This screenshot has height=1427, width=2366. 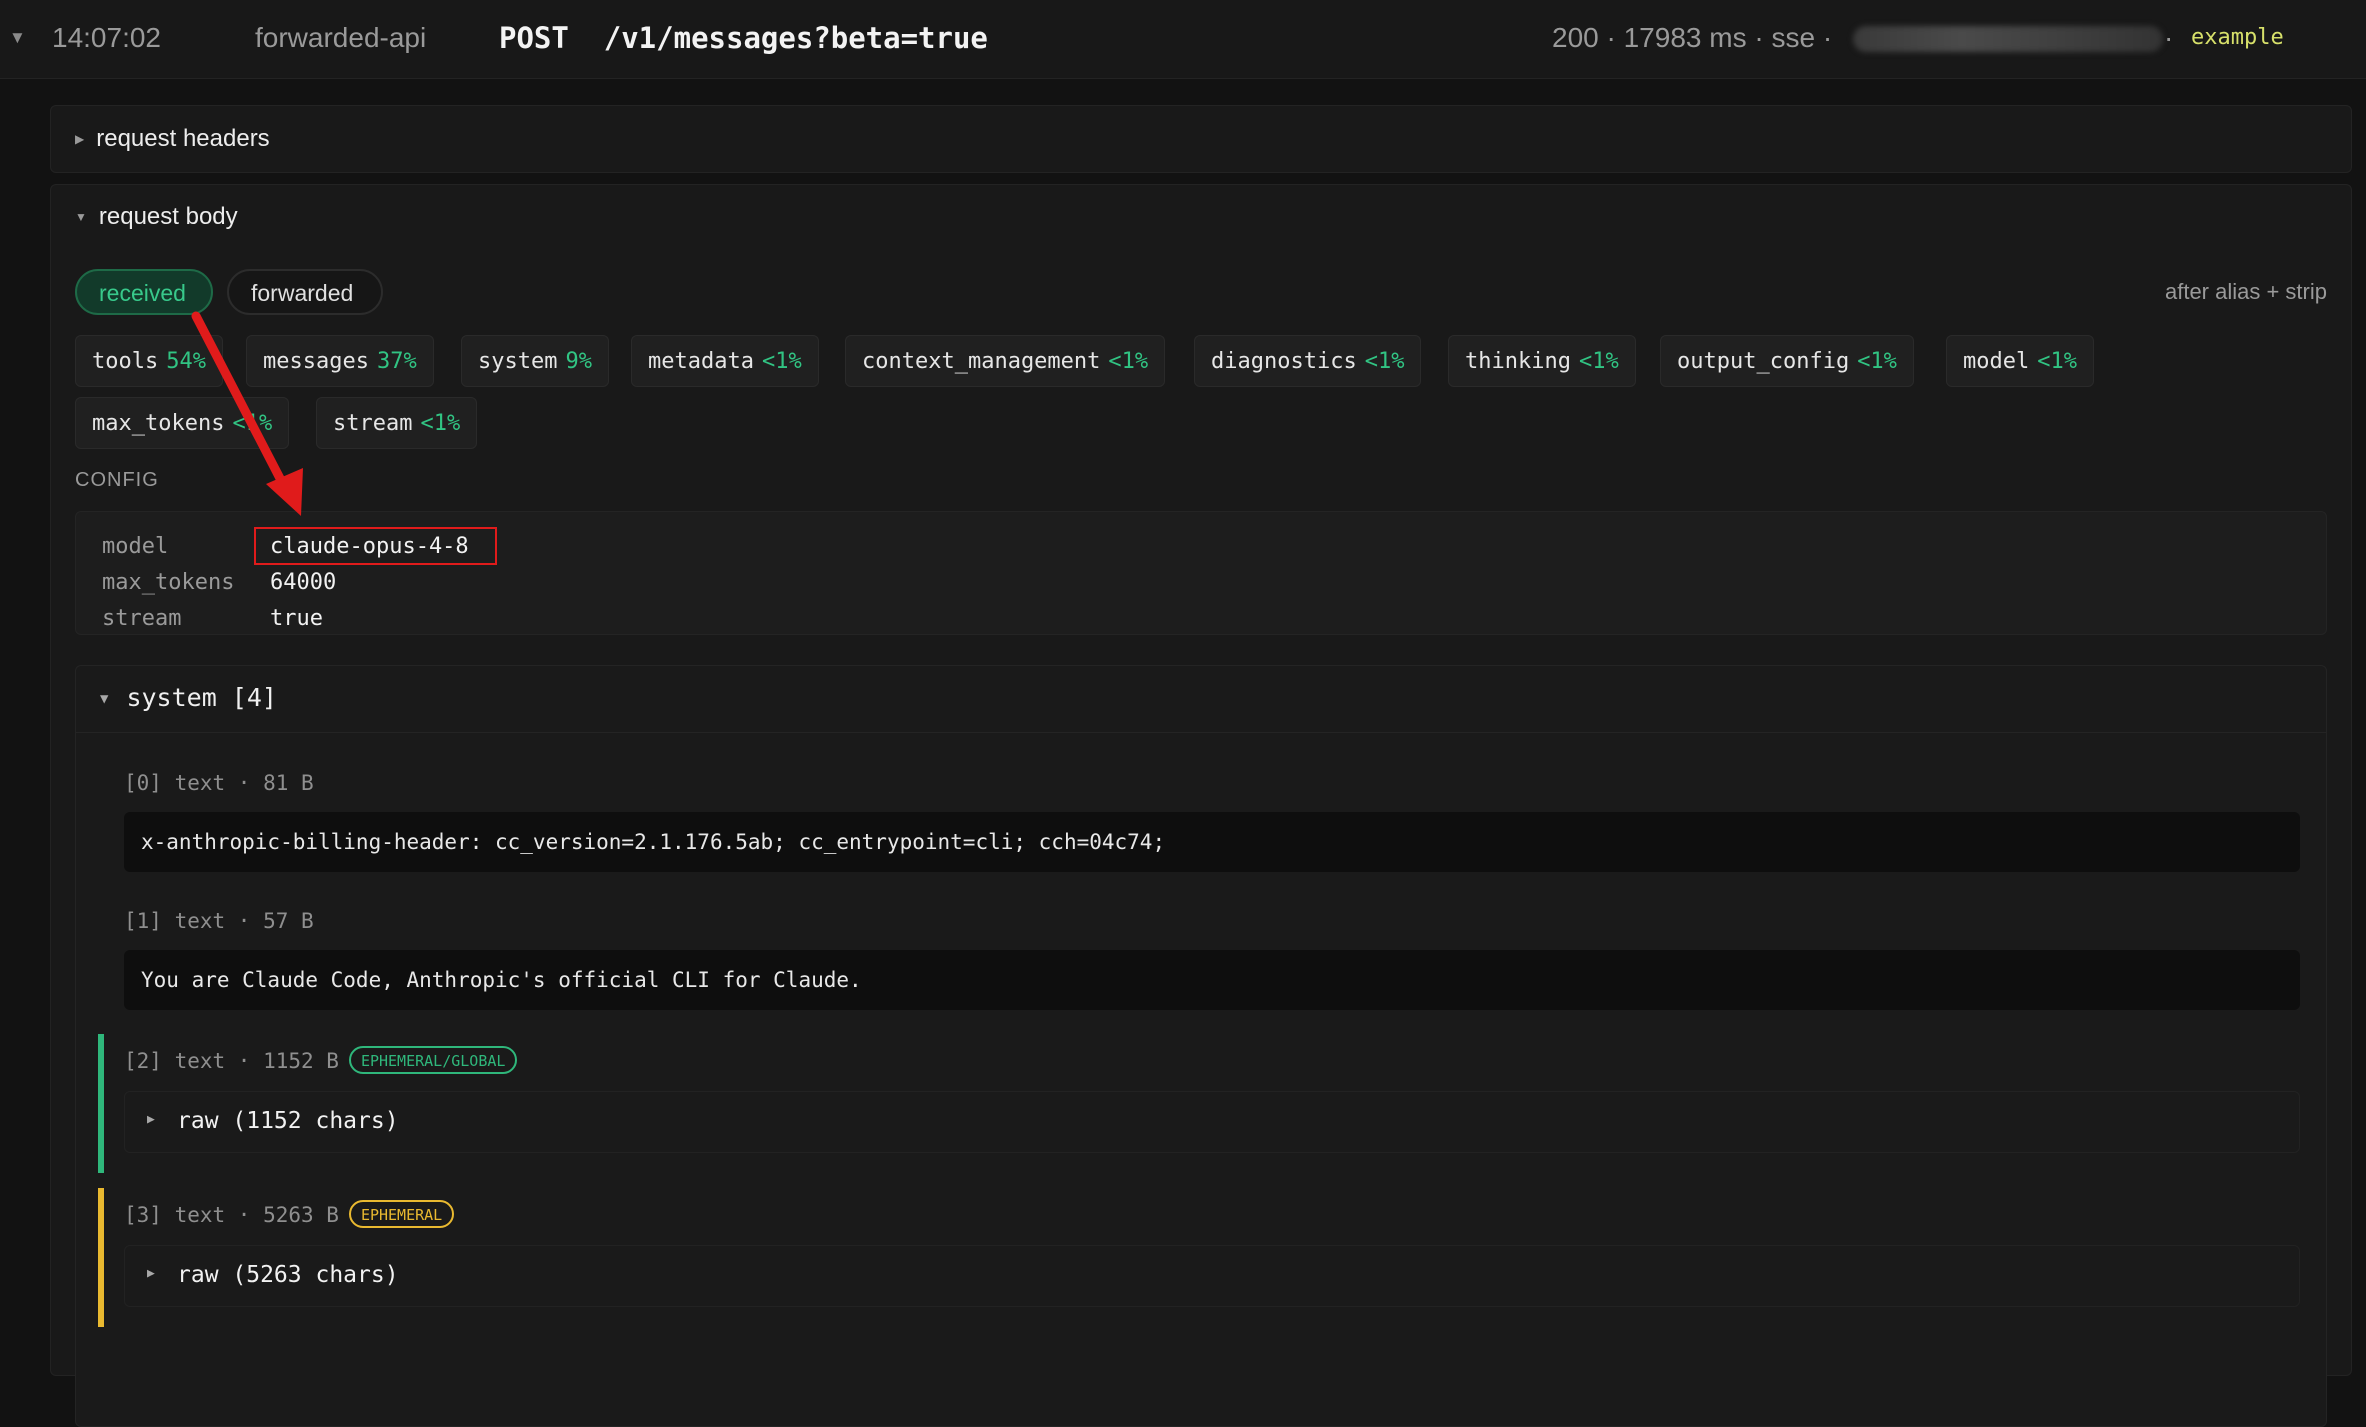 I want to click on raw-toggle: ▶ raw (5263 chars), so click(x=1212, y=1276).